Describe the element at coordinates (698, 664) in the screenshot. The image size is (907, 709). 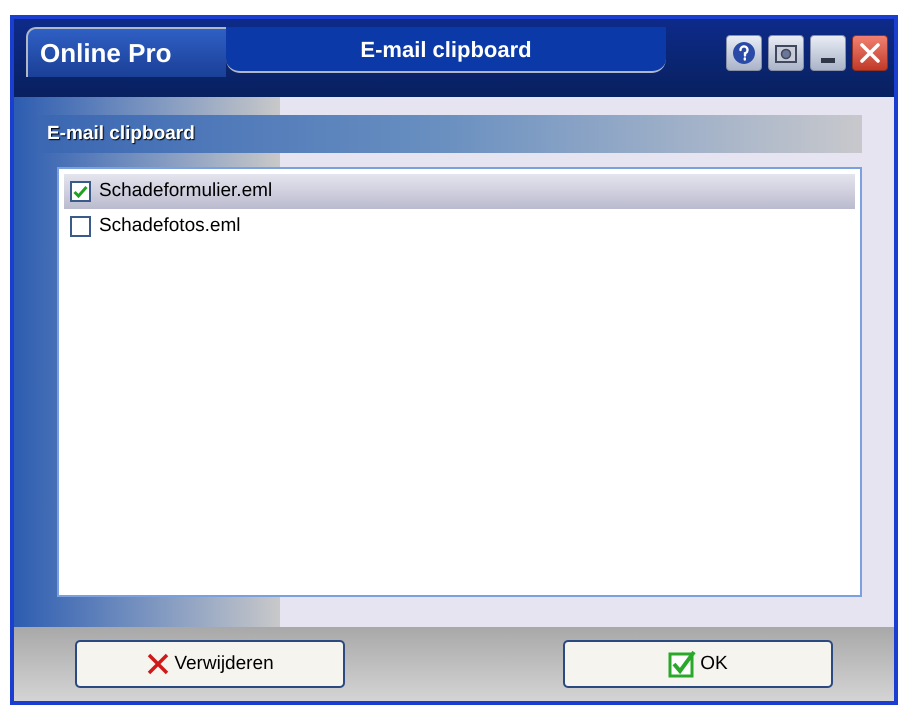
I see `ok-button: OK` at that location.